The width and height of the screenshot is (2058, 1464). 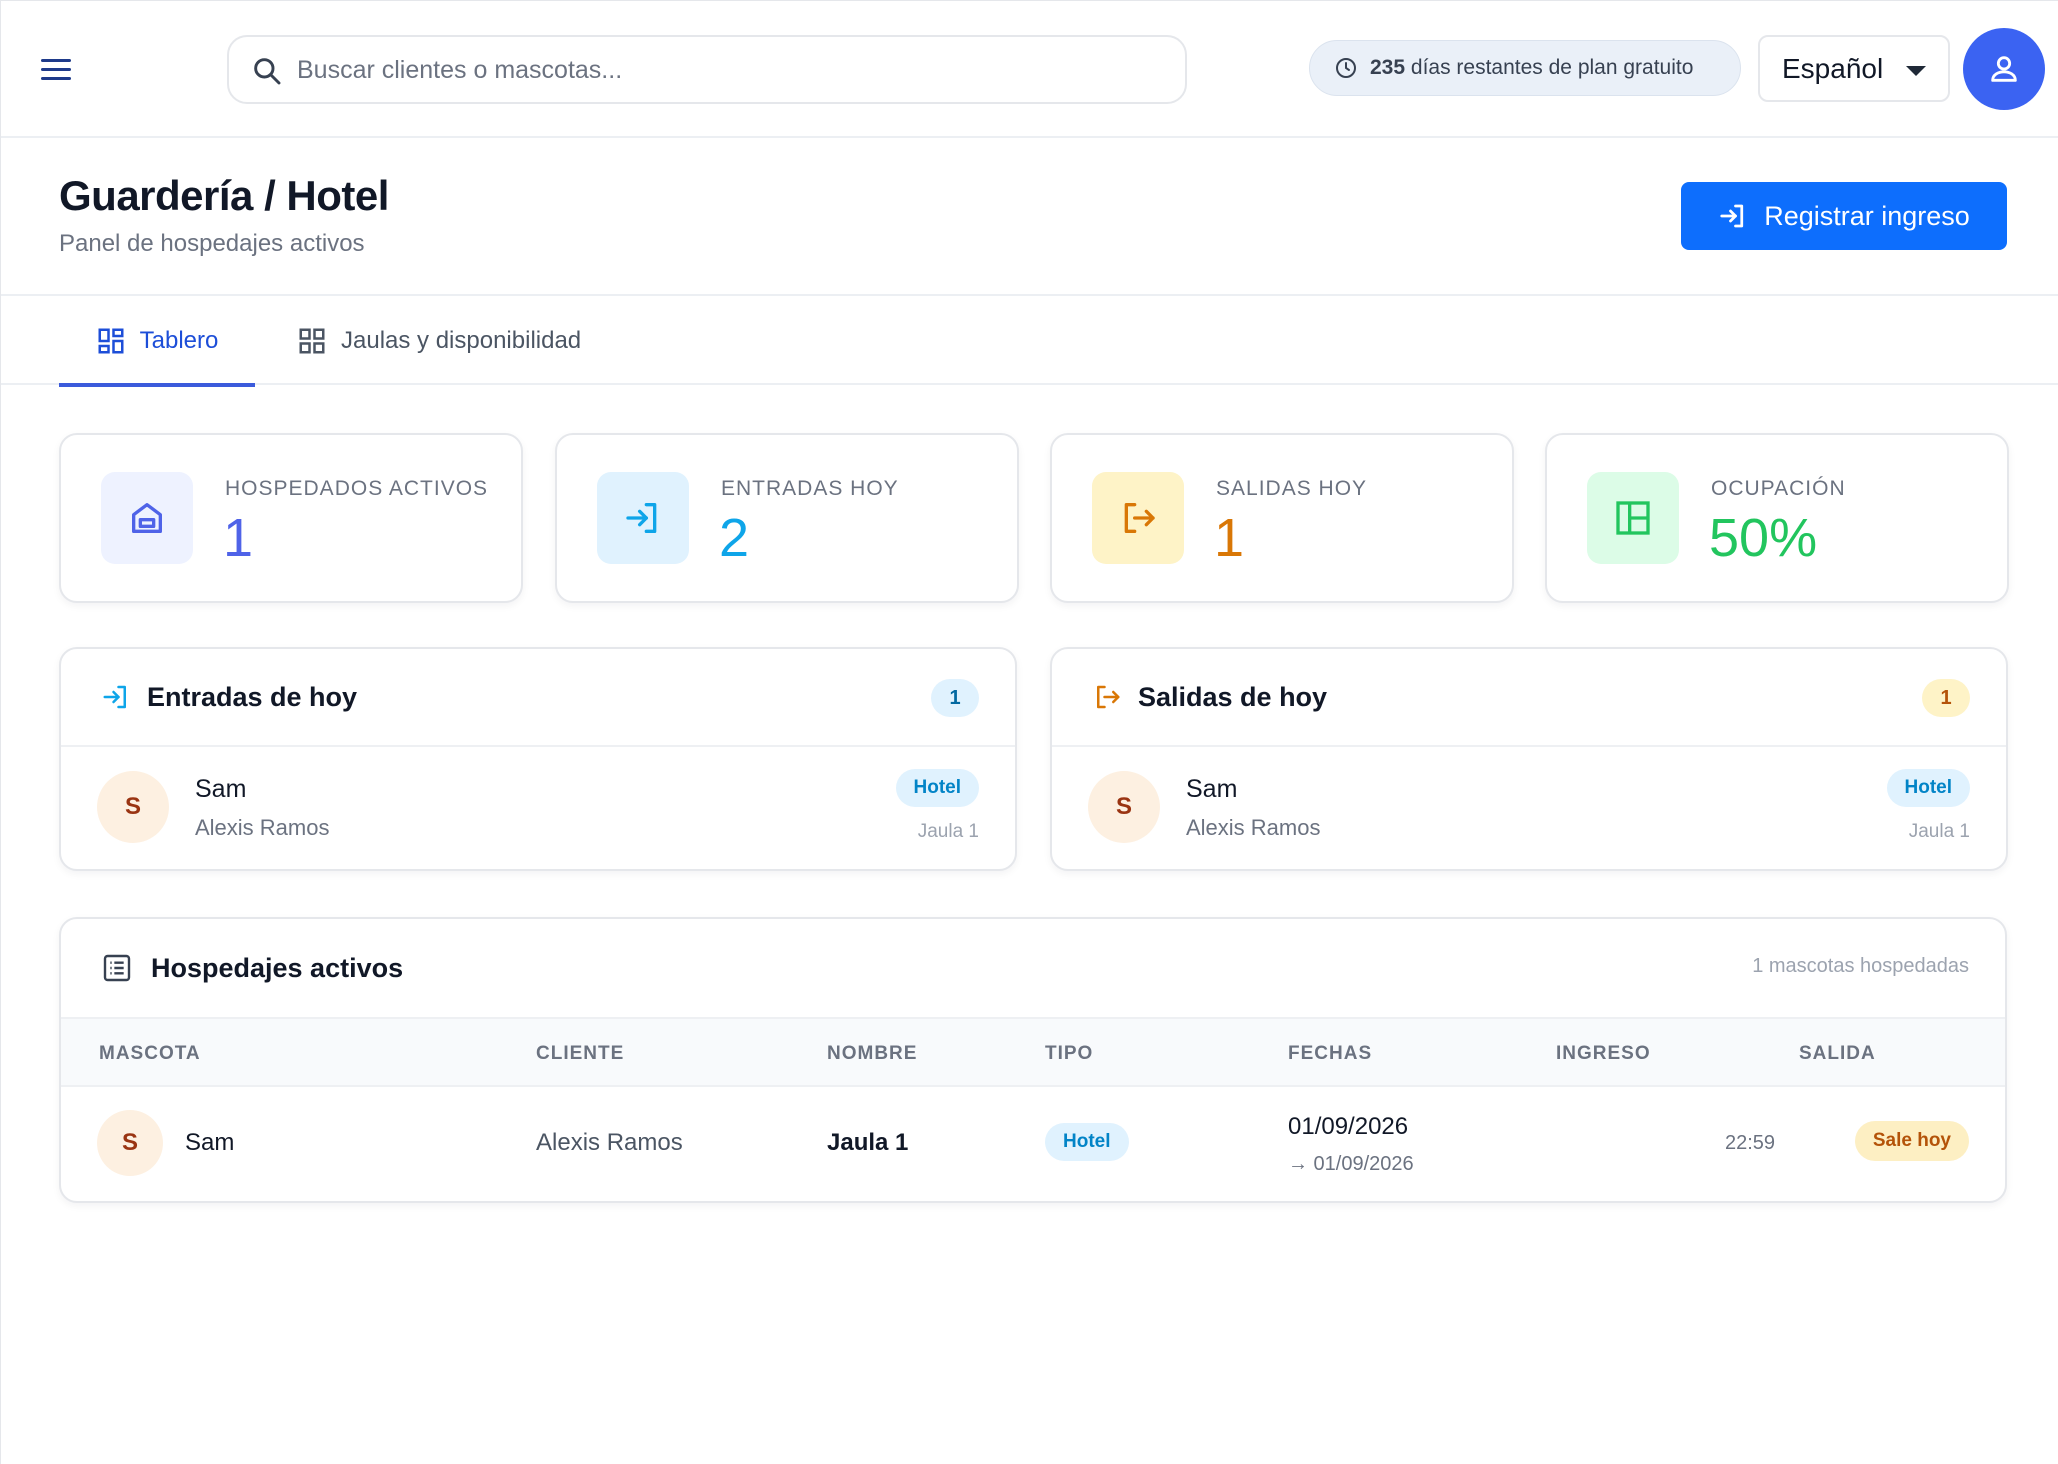 I want to click on stat-label: OCUPACIÓN, so click(x=1778, y=488).